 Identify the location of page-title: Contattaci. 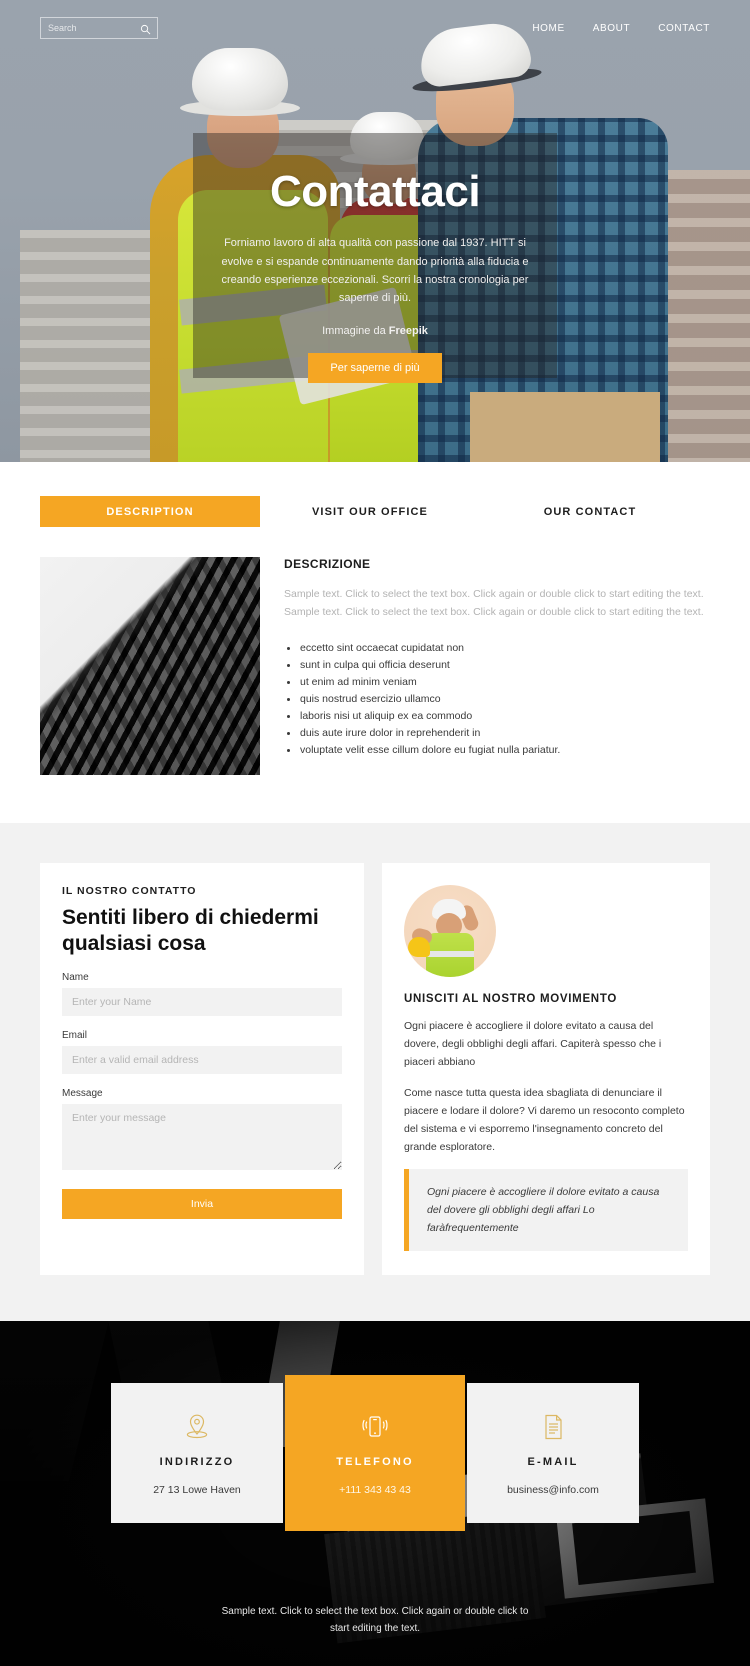
(375, 191).